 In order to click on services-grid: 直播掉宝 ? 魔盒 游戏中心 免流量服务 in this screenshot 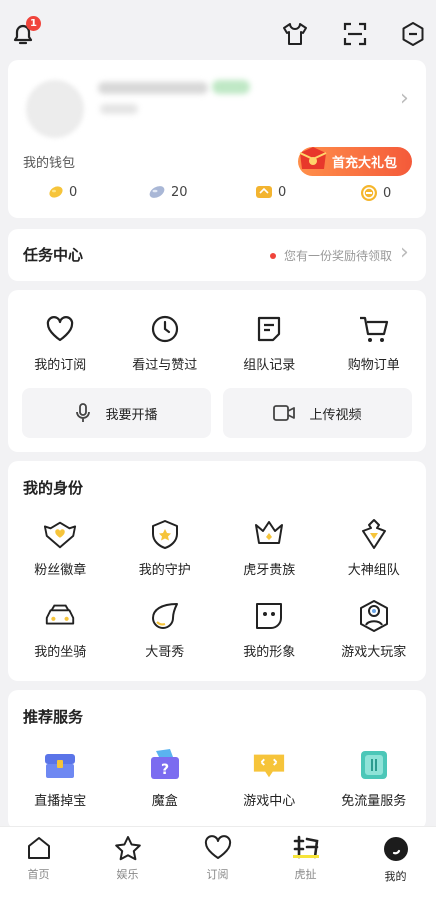, I will do `click(217, 778)`.